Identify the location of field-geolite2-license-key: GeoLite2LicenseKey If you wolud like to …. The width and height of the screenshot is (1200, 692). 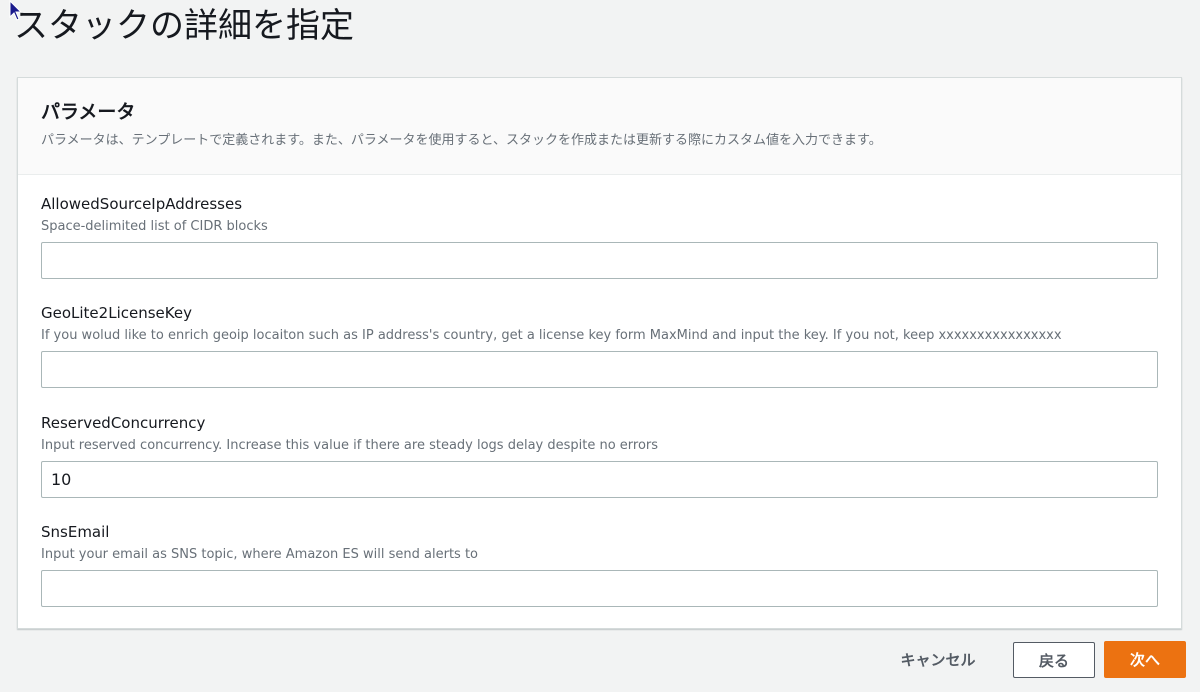
(599, 345).